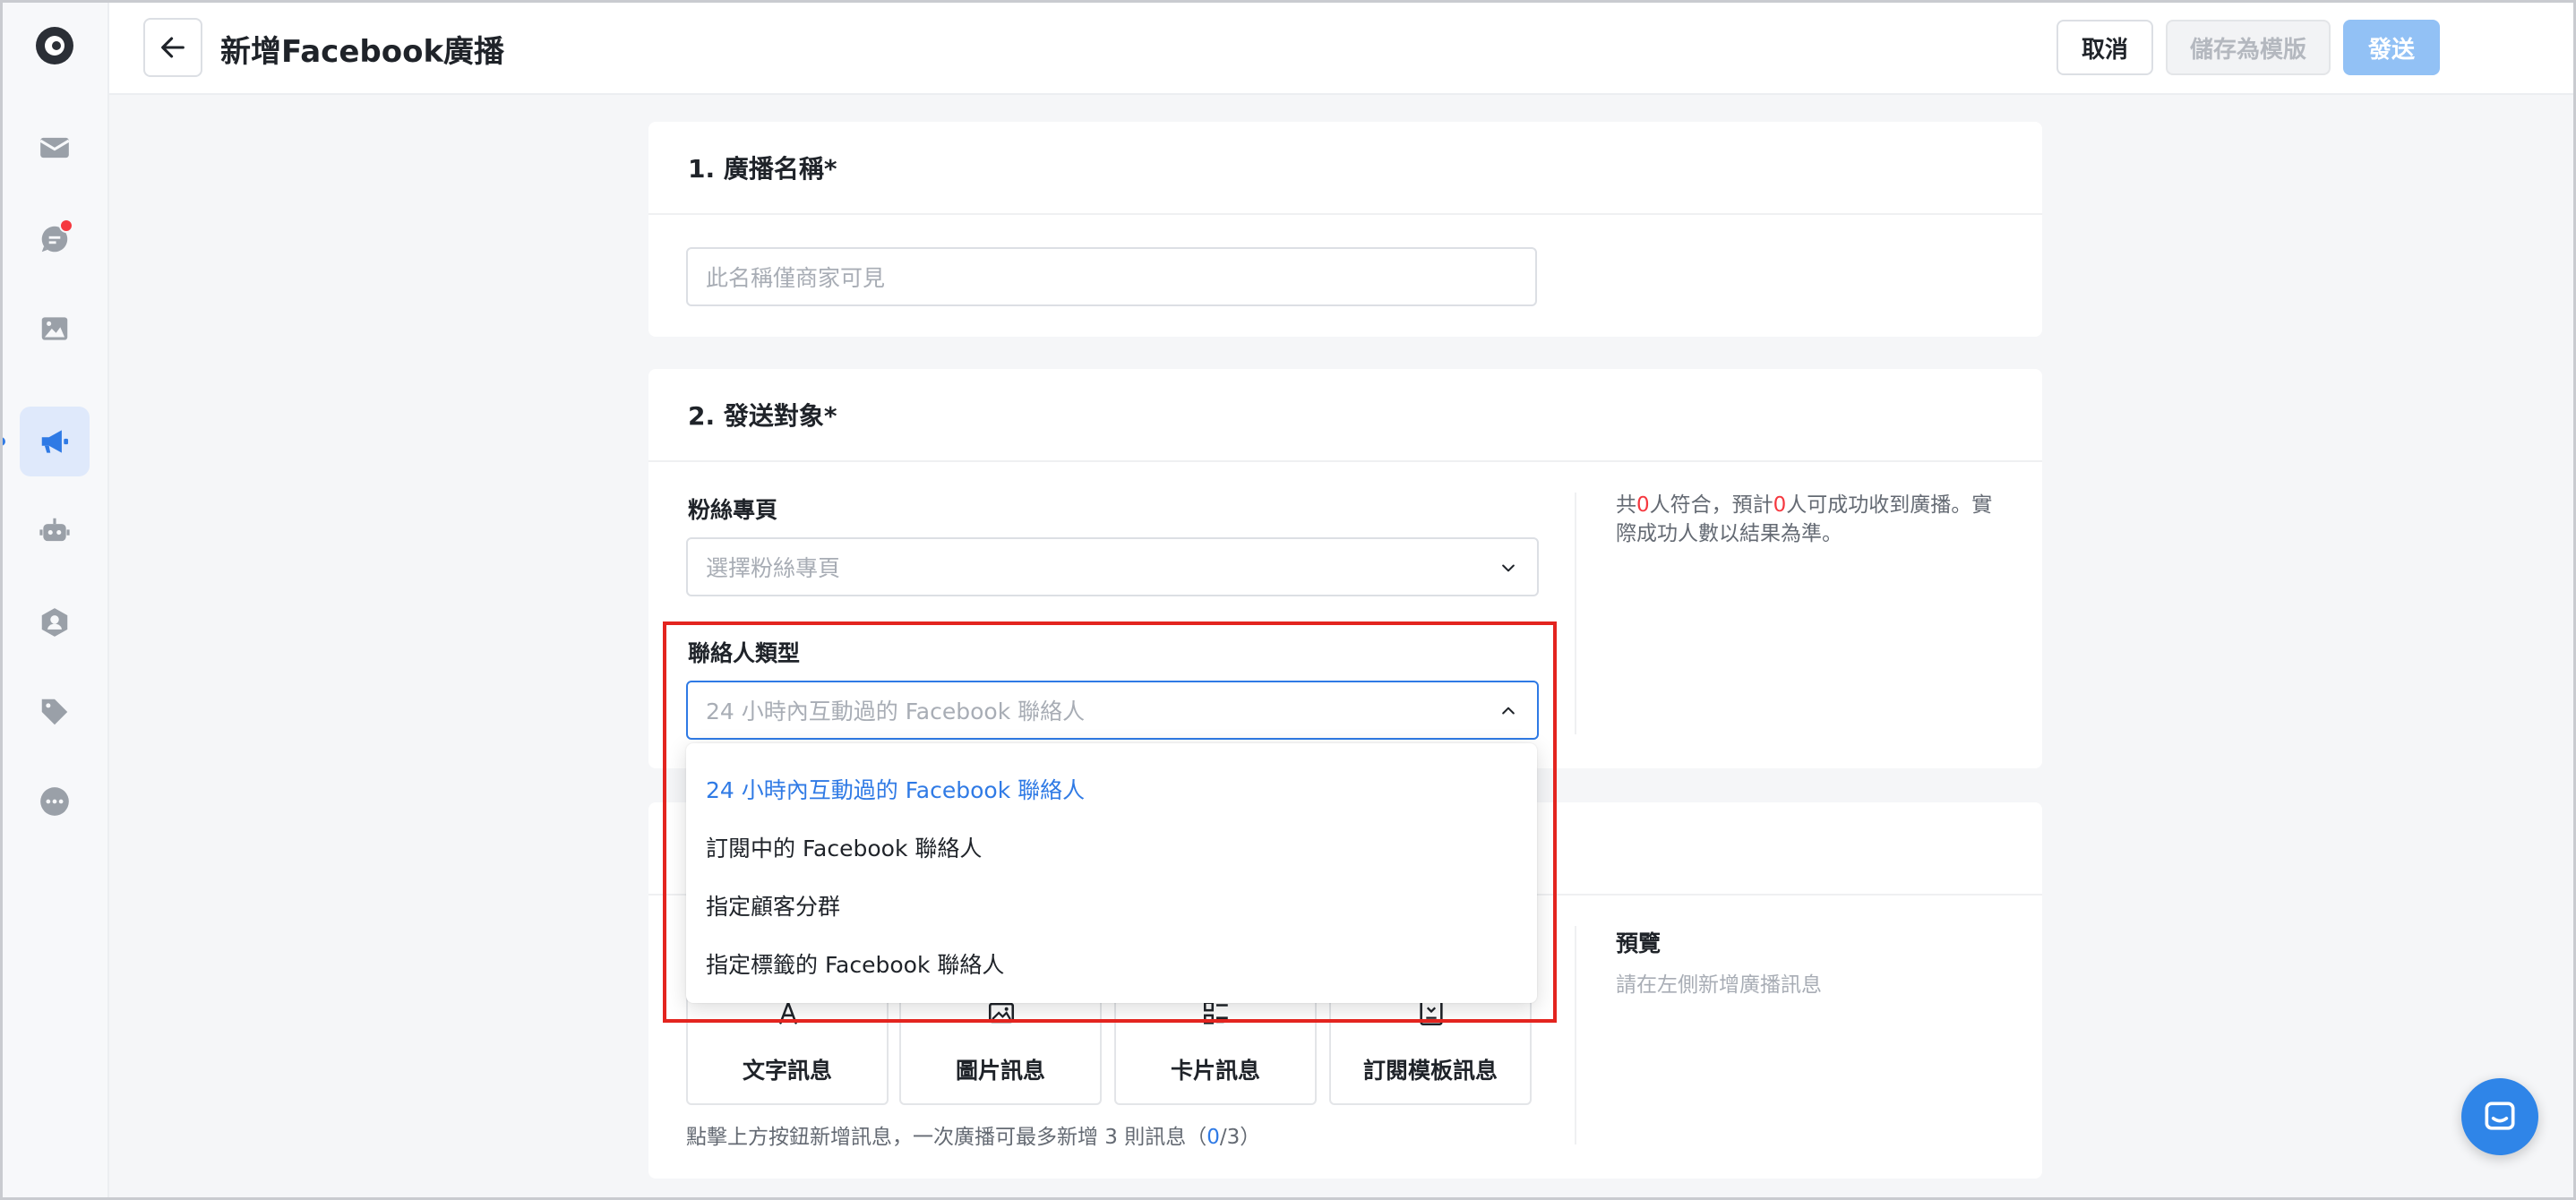  What do you see at coordinates (1111, 276) in the screenshot?
I see `broadcast-name-input: 此名稱僅商家可見` at bounding box center [1111, 276].